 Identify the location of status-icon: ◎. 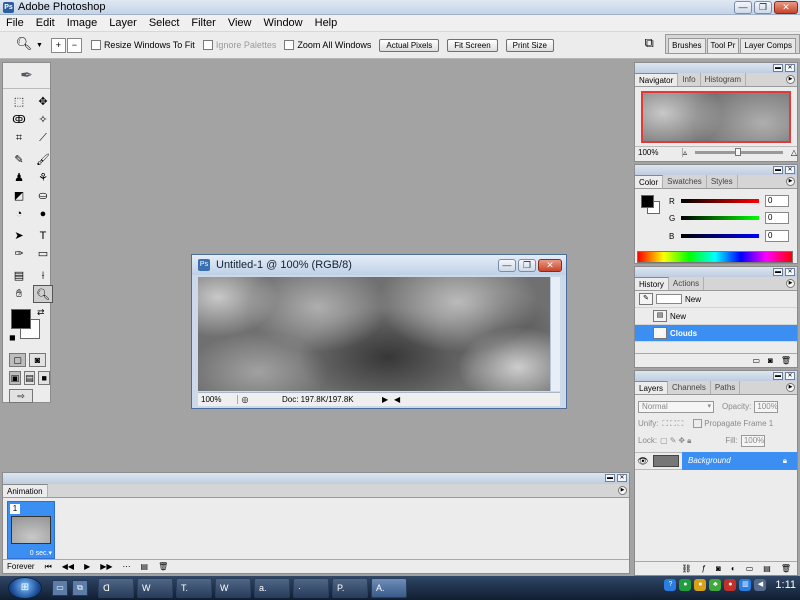
(245, 399).